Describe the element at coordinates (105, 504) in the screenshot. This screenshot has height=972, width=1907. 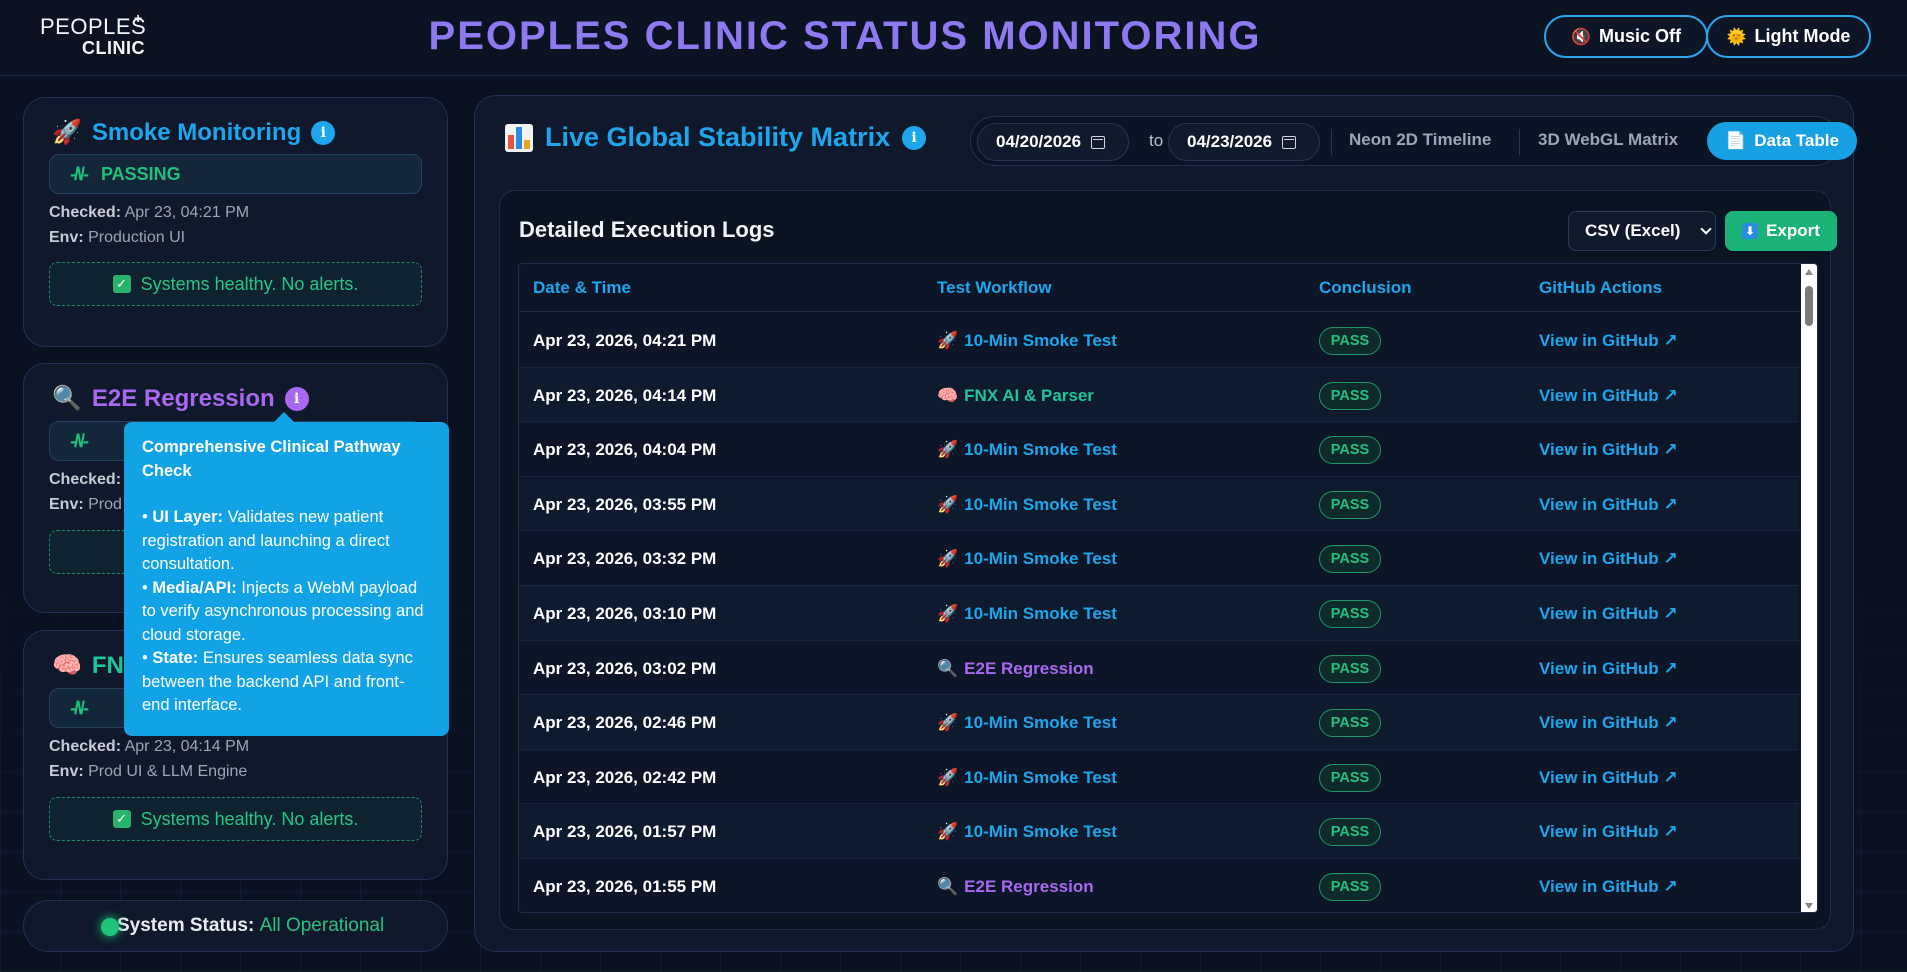
I see `env-value: Prod` at that location.